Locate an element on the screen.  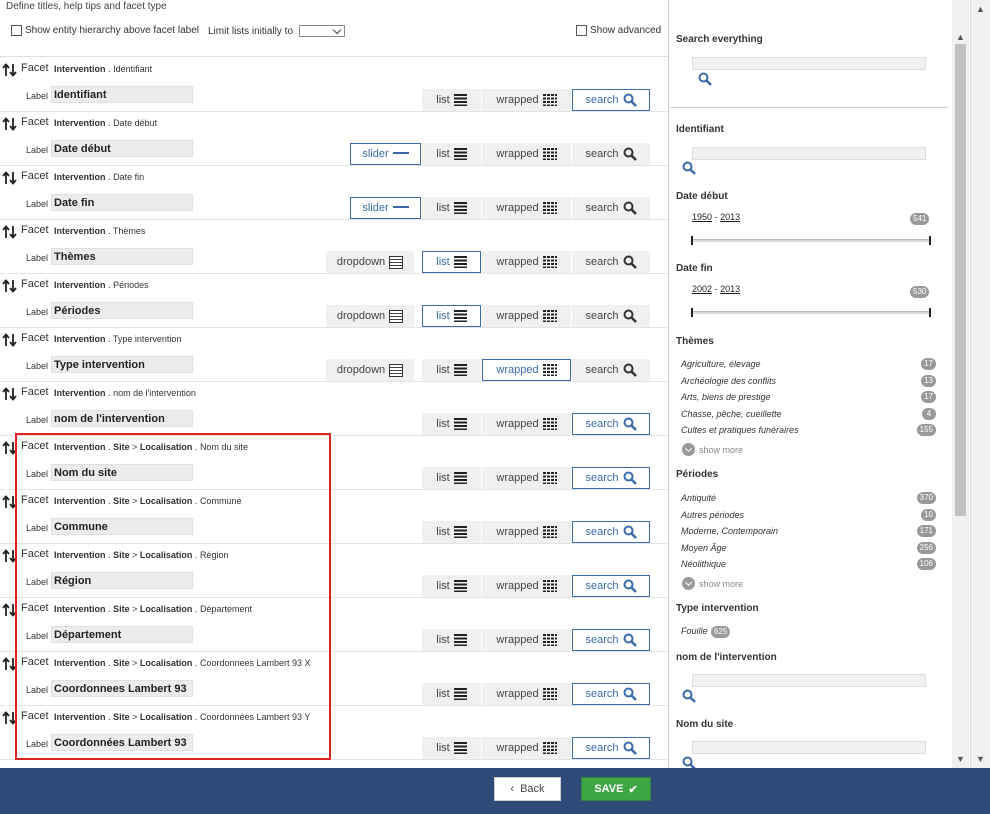
date-debut-to: 2013 is located at coordinates (730, 217).